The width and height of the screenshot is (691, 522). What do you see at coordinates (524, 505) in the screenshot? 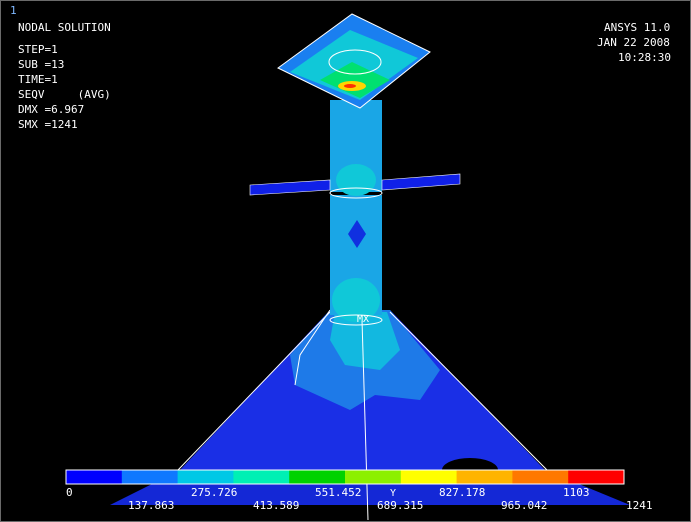
I see `legend-bottom-label-3: 965.042` at bounding box center [524, 505].